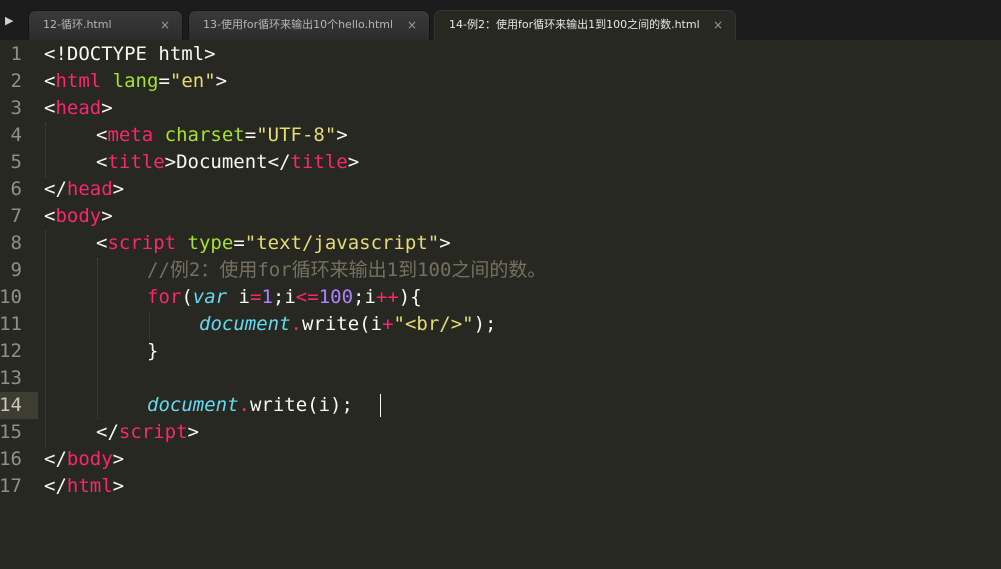 The width and height of the screenshot is (1001, 569). I want to click on code-line-16: </body>, so click(84, 459).